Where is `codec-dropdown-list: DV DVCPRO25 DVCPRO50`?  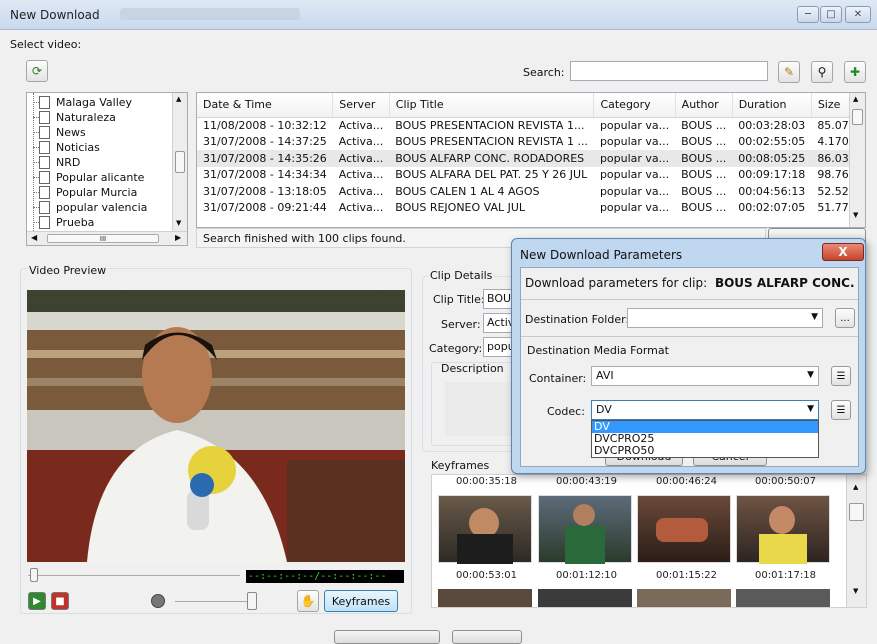
codec-dropdown-list: DV DVCPRO25 DVCPRO50 is located at coordinates (705, 439).